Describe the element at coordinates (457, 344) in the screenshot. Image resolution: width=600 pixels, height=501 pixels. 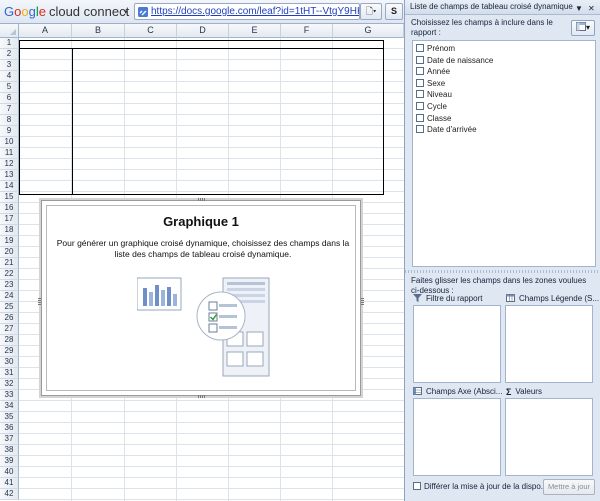
I see `report-filter-drop-zone` at that location.